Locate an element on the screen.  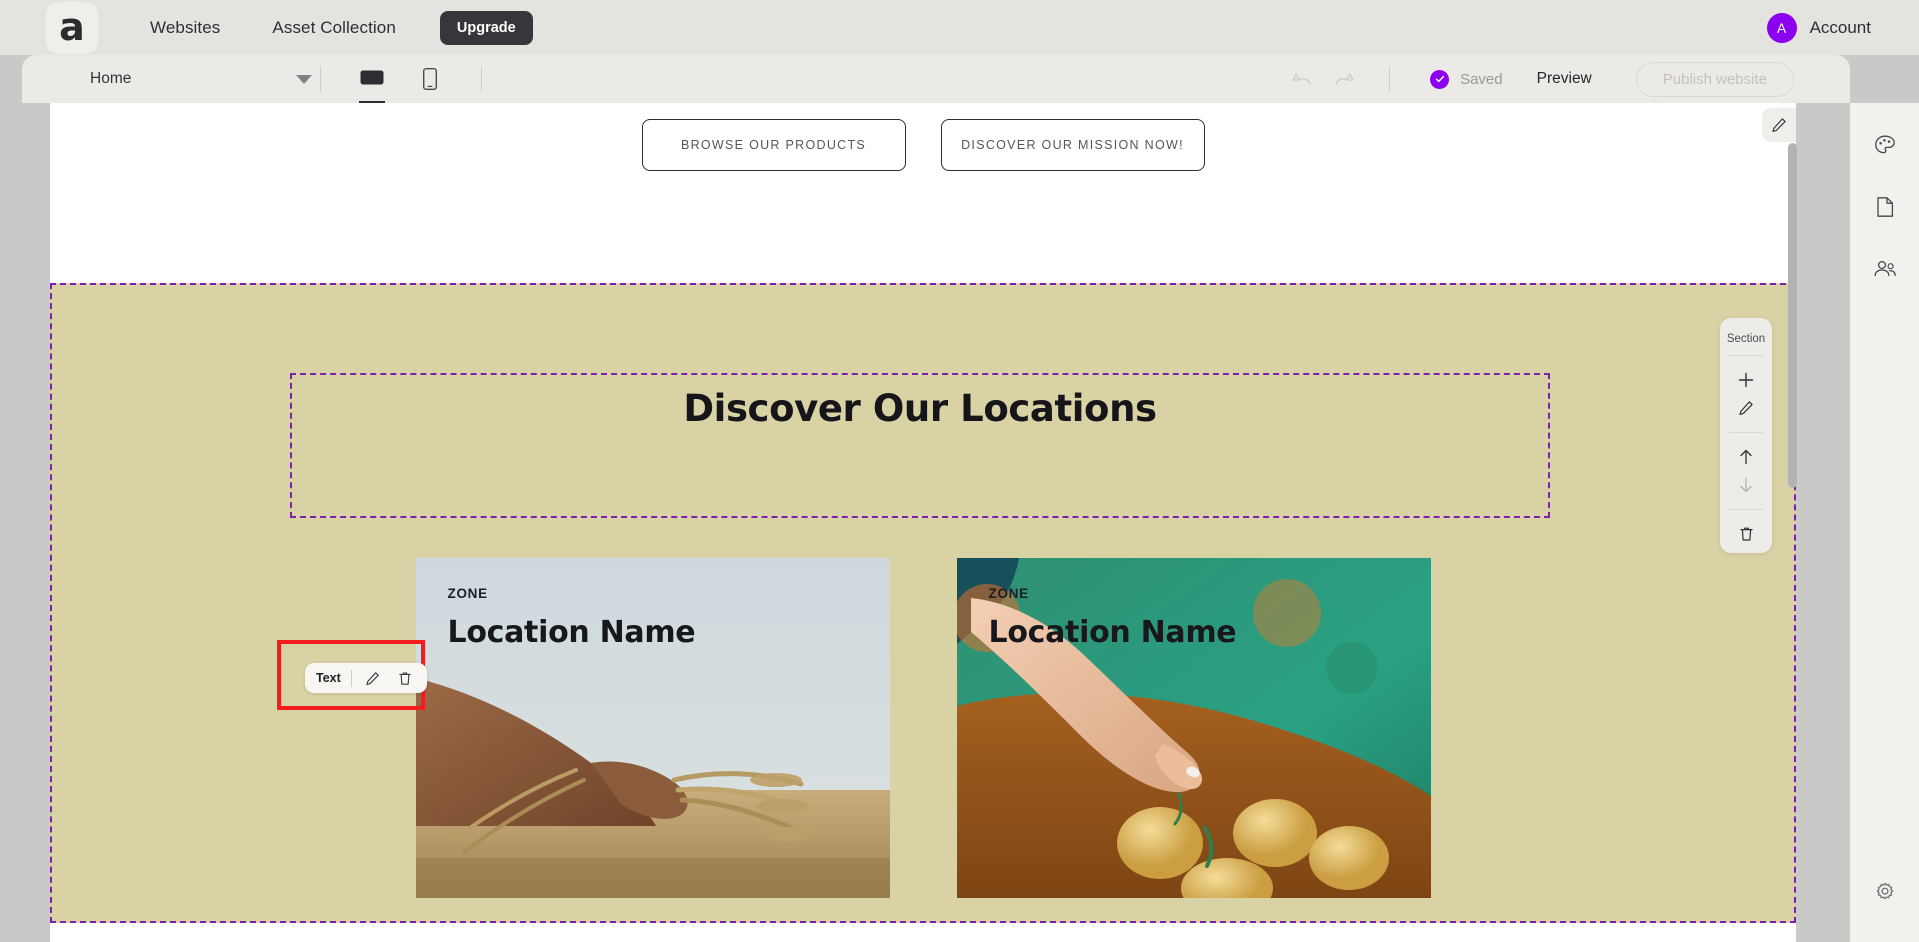
arrow-down-icon is located at coordinates (1746, 485).